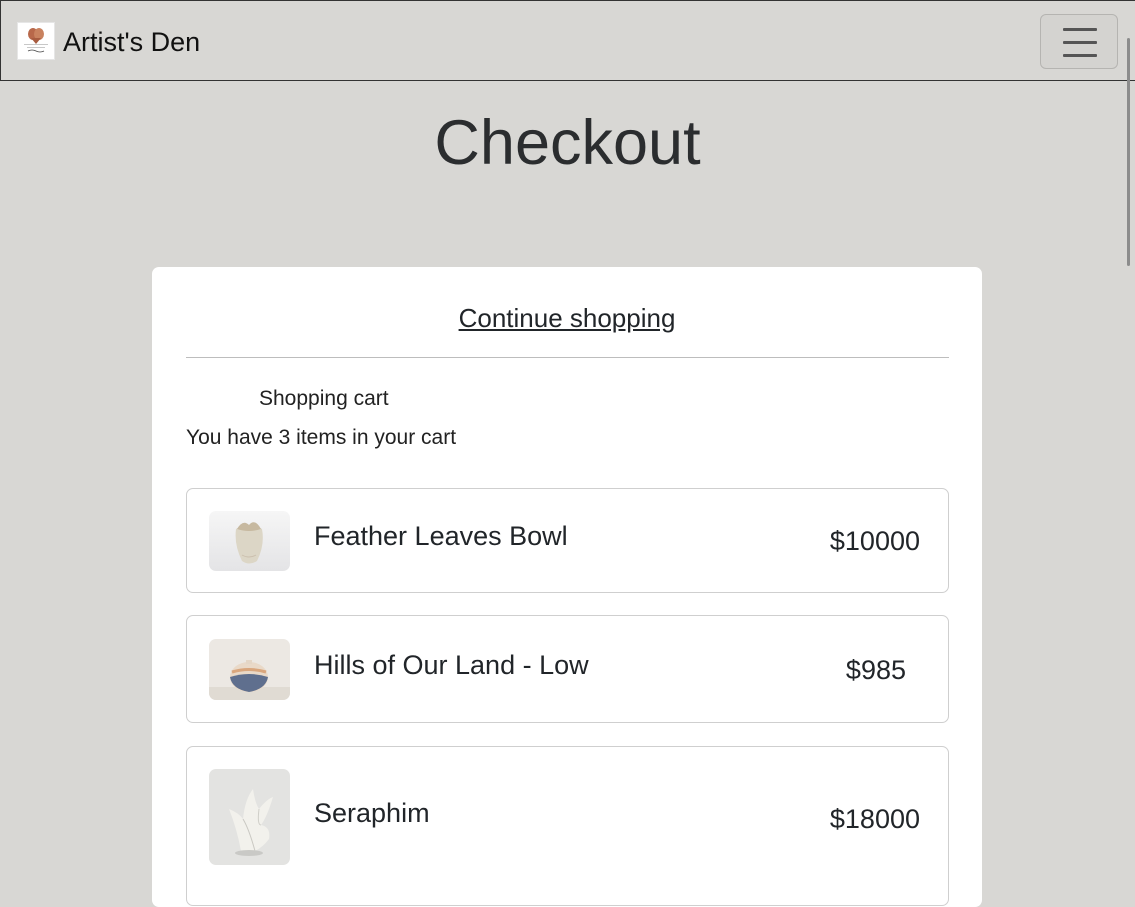  I want to click on cart-item-count: You have 3 items in your cart, so click(321, 437).